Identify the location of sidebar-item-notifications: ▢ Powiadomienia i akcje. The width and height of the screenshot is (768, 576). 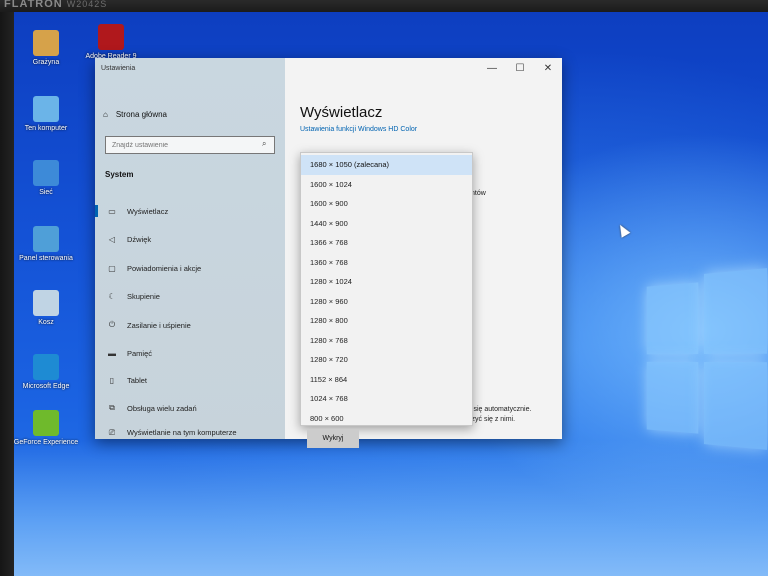
(190, 268).